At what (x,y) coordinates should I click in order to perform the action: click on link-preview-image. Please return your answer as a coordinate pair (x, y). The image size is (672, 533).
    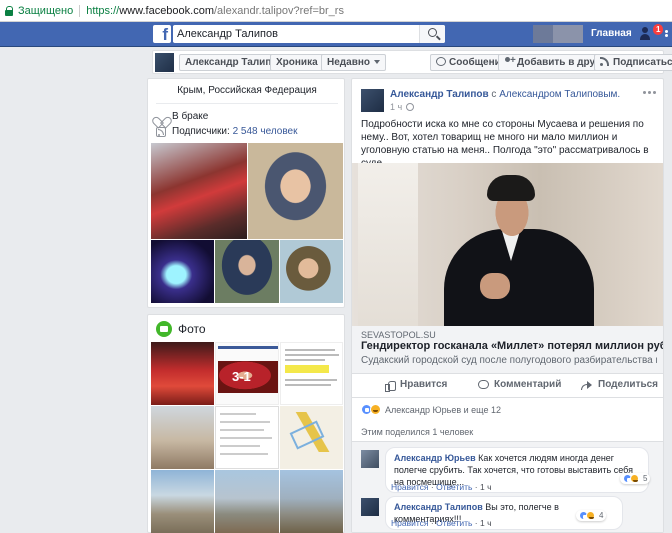
    Looking at the image, I should click on (507, 244).